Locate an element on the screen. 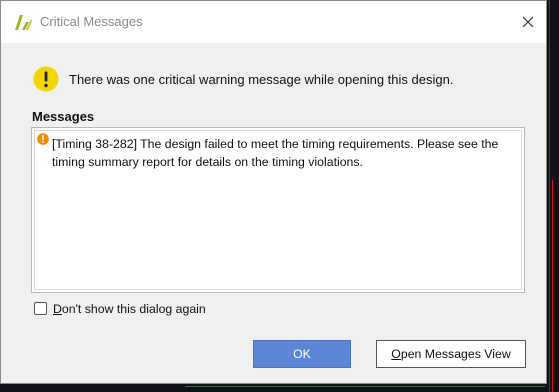  warning-icon is located at coordinates (46, 79).